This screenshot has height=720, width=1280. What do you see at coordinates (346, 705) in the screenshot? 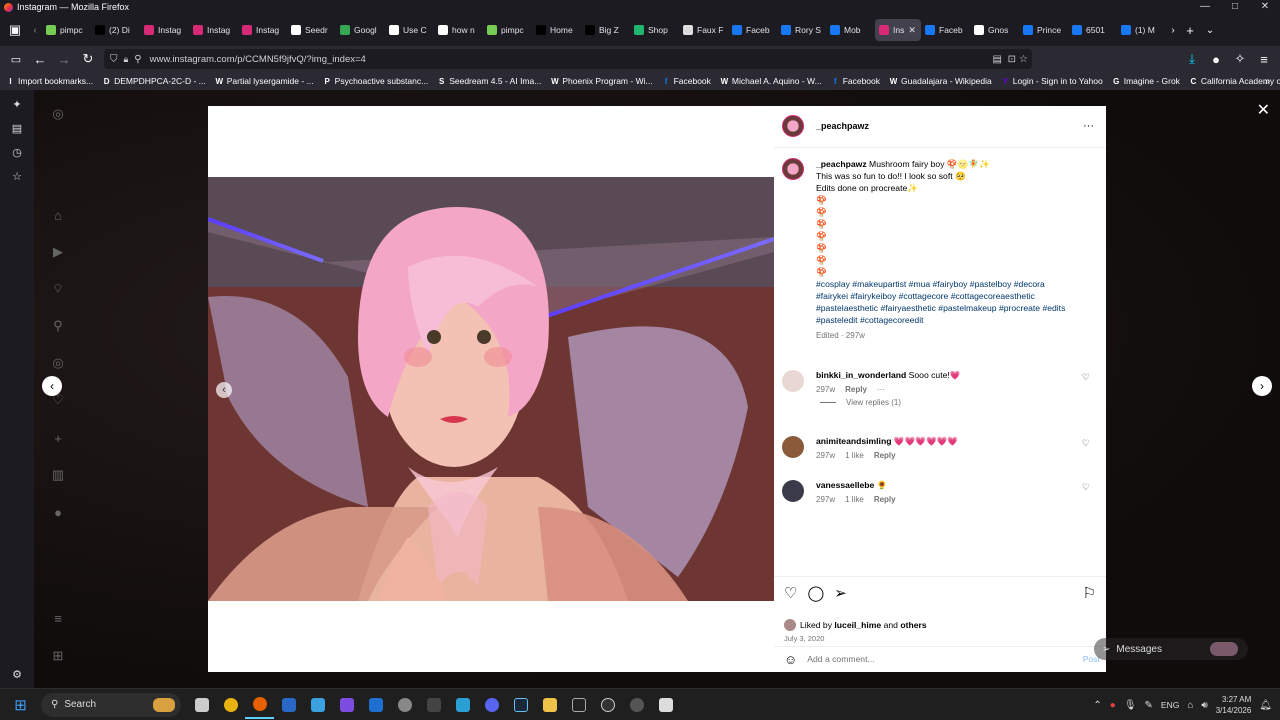
I see `visual-studio-icon` at bounding box center [346, 705].